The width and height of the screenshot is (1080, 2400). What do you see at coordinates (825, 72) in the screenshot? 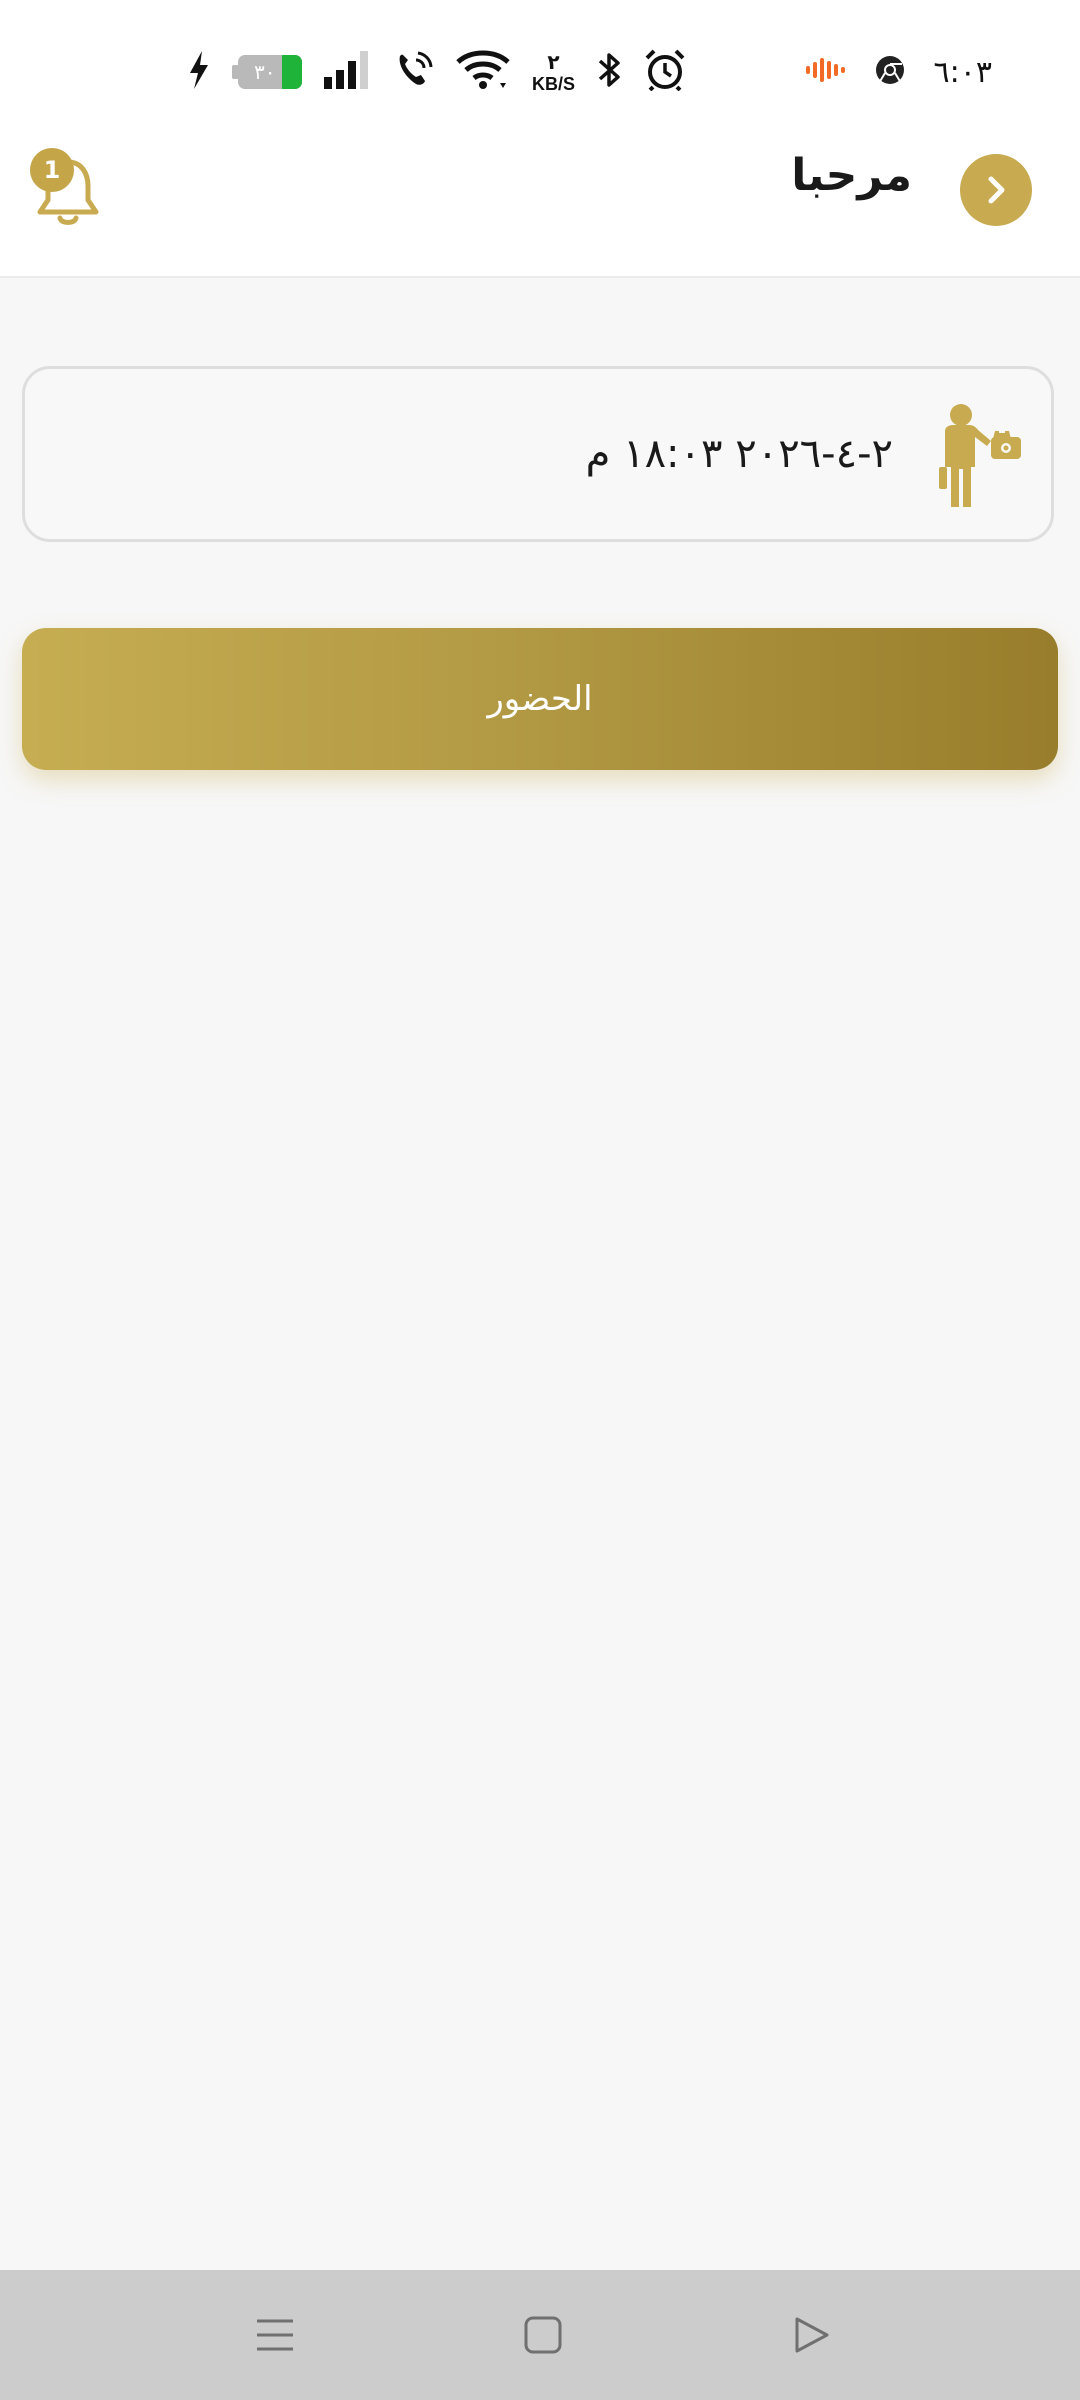
I see `sound-wave-icon` at bounding box center [825, 72].